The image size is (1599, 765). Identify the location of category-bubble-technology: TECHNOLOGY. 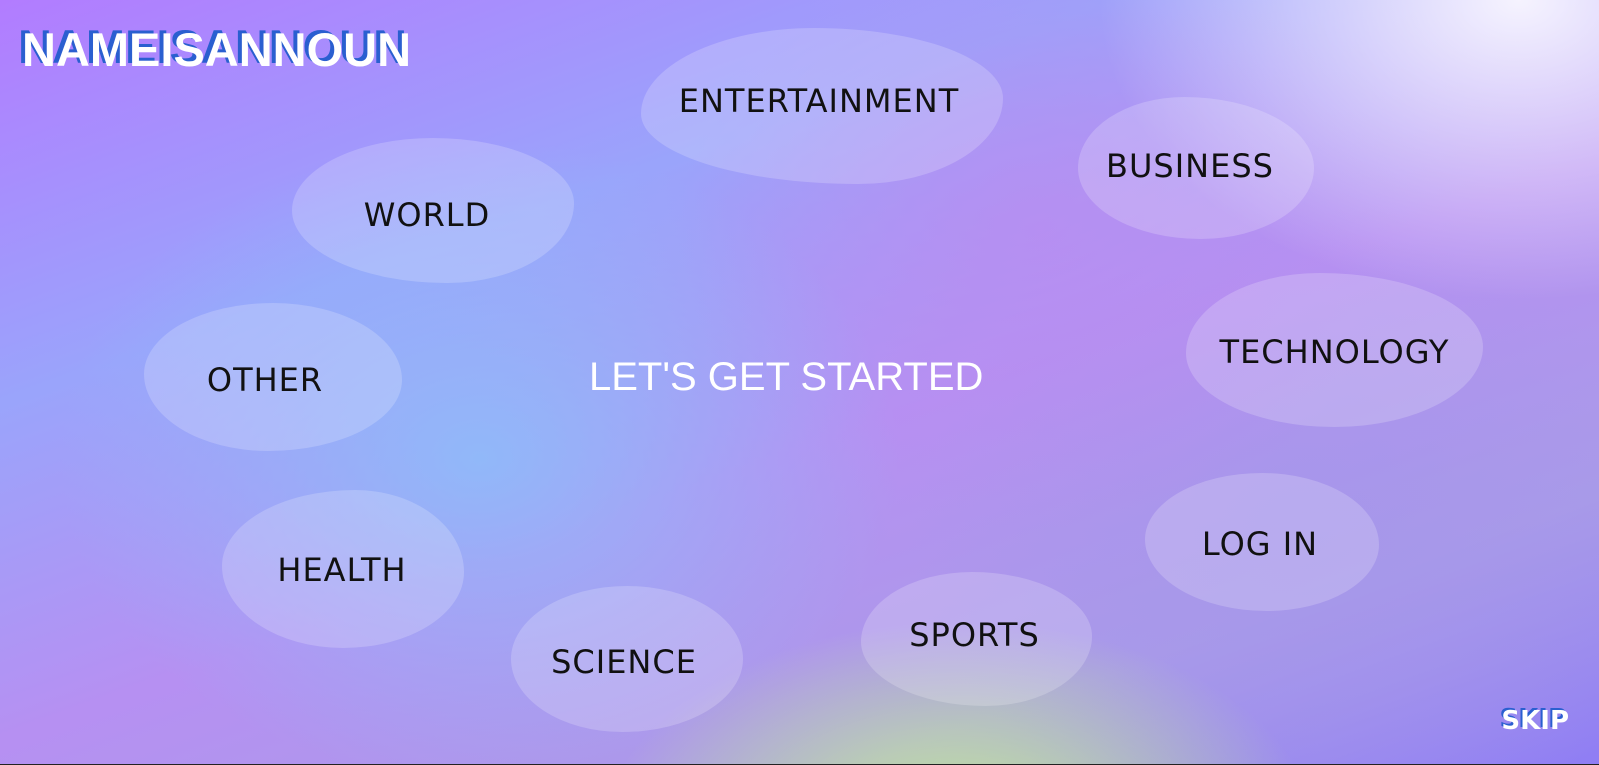
(1334, 350).